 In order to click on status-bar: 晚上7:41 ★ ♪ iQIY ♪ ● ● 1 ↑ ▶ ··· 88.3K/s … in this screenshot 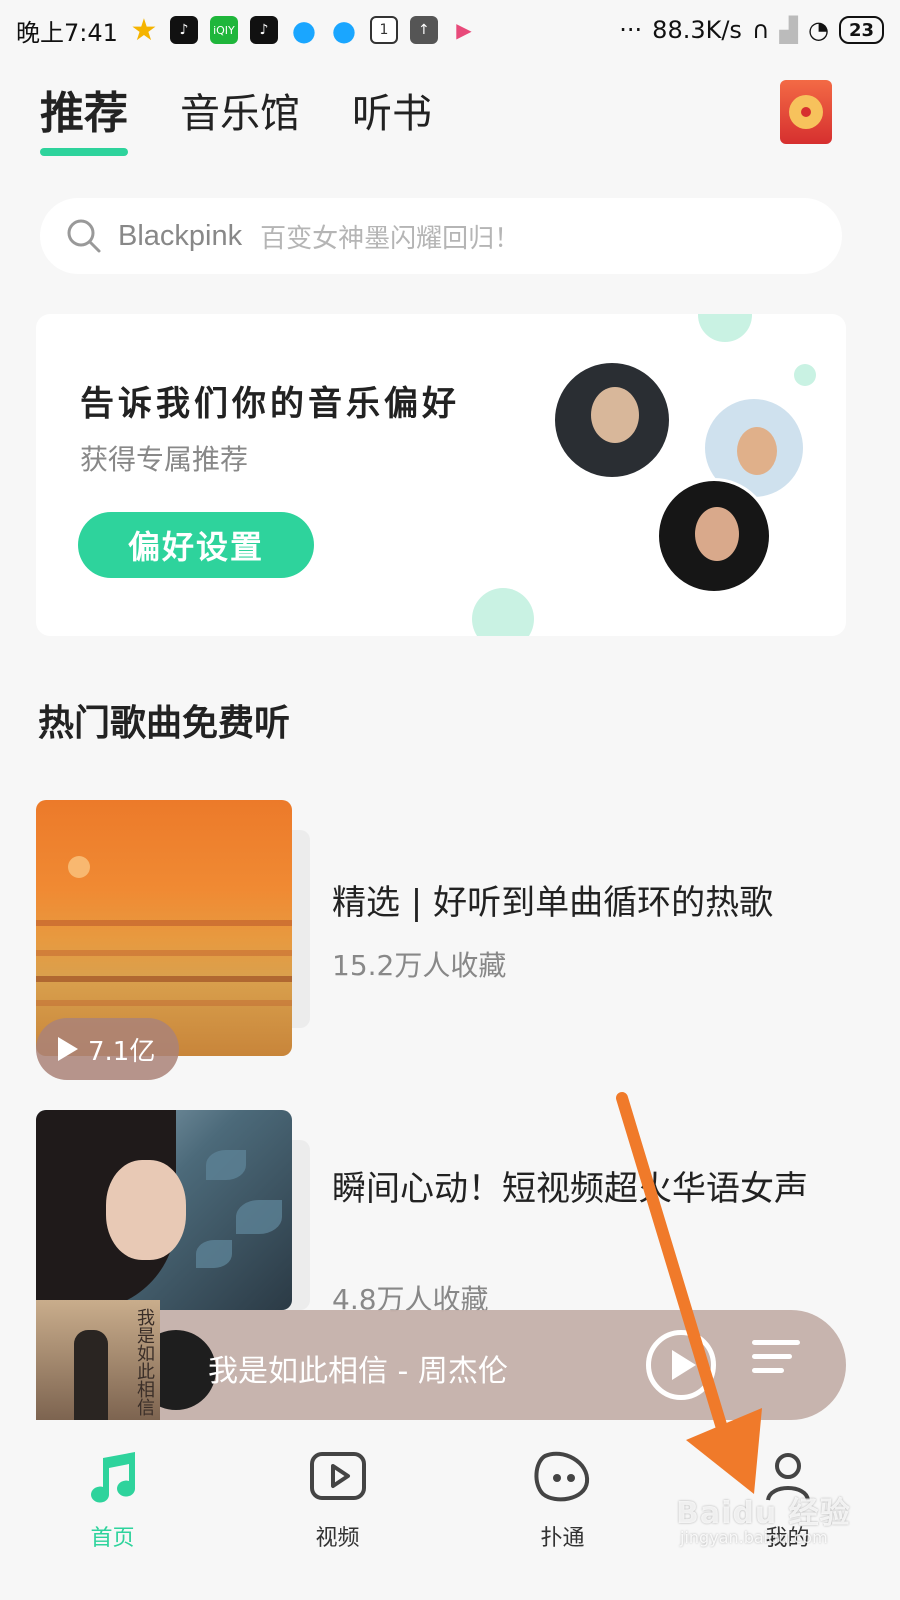, I will do `click(450, 30)`.